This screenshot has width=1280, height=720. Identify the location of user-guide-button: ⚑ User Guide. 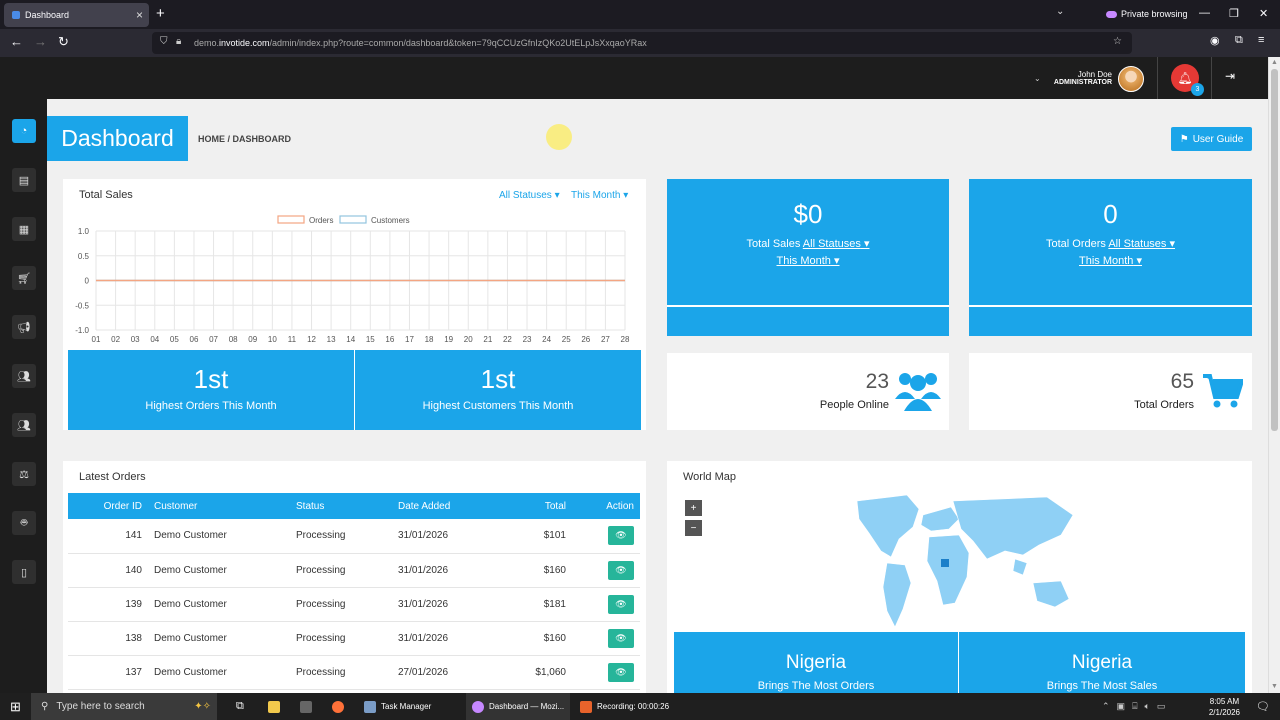
(1211, 139).